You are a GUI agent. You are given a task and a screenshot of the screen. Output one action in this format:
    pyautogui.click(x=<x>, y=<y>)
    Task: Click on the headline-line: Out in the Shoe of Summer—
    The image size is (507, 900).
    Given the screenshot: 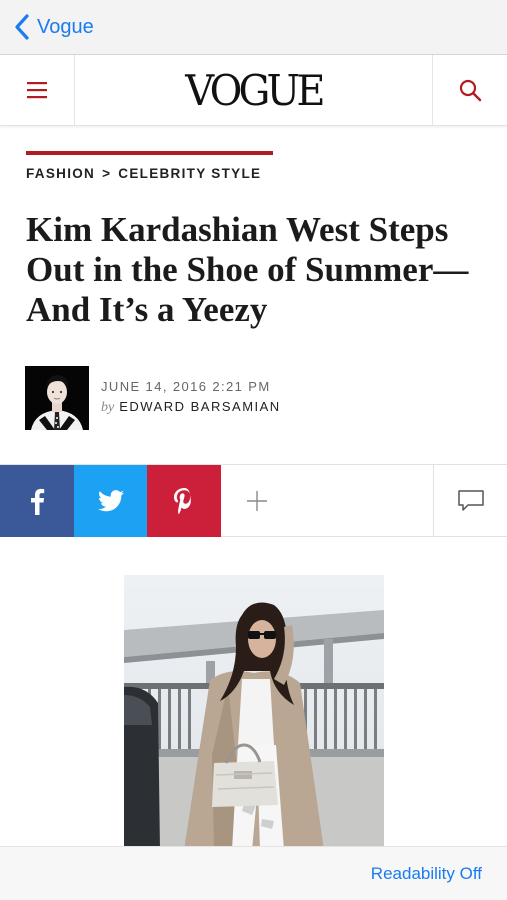 What is the action you would take?
    pyautogui.click(x=247, y=269)
    